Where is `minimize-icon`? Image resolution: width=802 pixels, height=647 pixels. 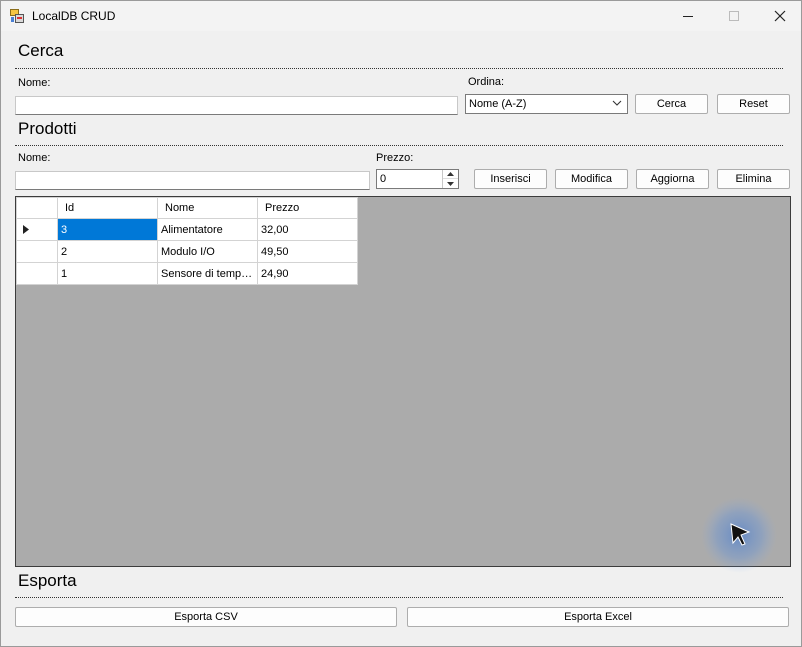
minimize-icon is located at coordinates (688, 16).